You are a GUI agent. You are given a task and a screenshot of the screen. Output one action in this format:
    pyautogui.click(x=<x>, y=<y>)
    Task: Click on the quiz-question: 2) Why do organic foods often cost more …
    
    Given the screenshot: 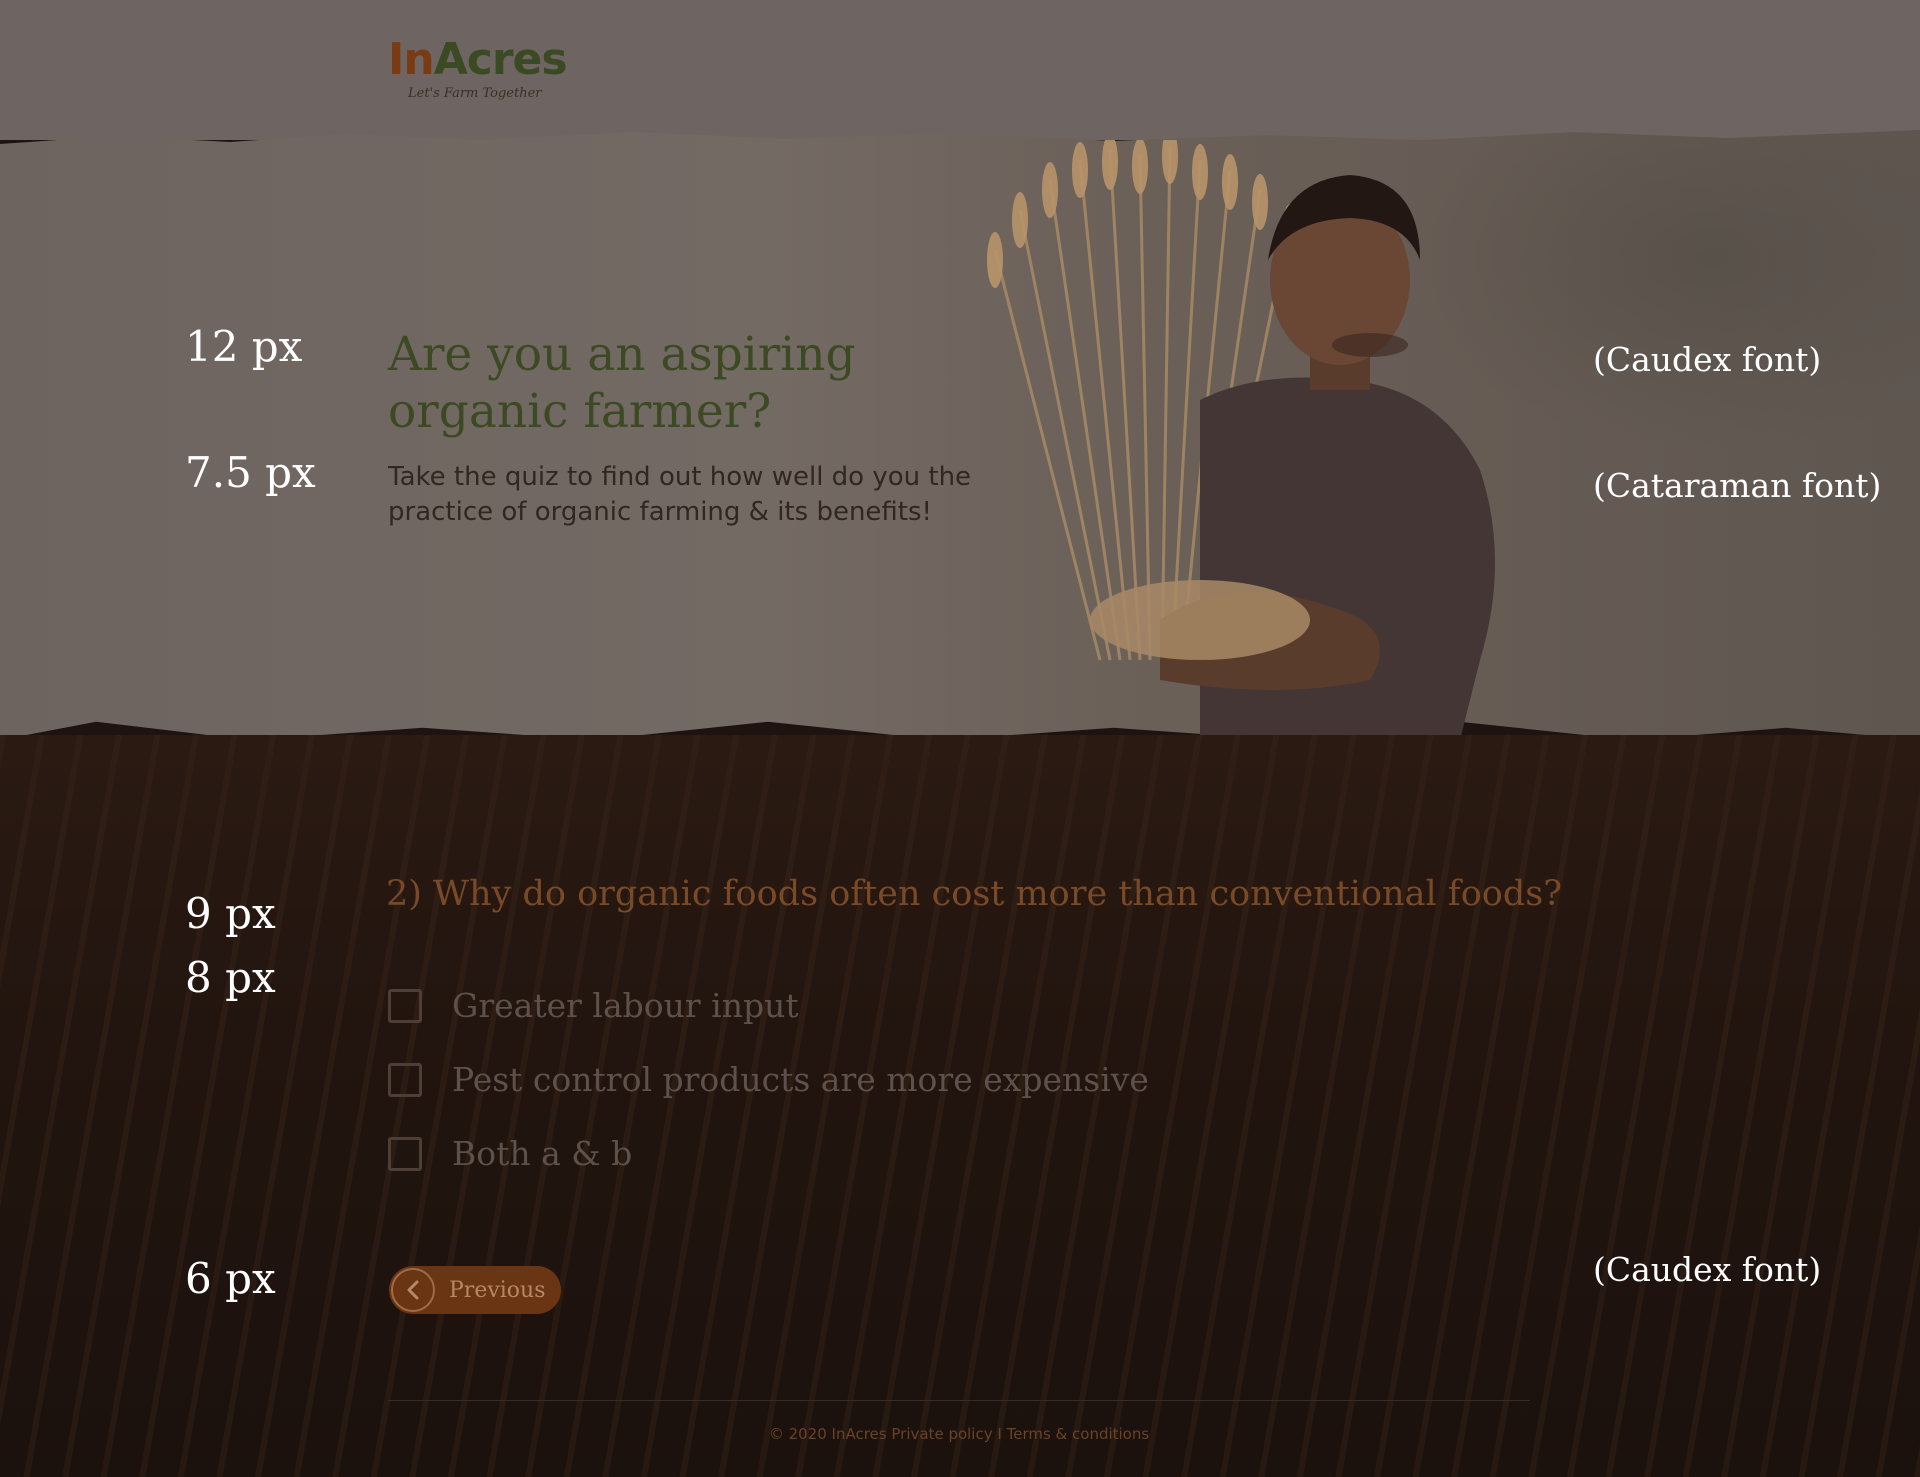 What is the action you would take?
    pyautogui.click(x=974, y=894)
    